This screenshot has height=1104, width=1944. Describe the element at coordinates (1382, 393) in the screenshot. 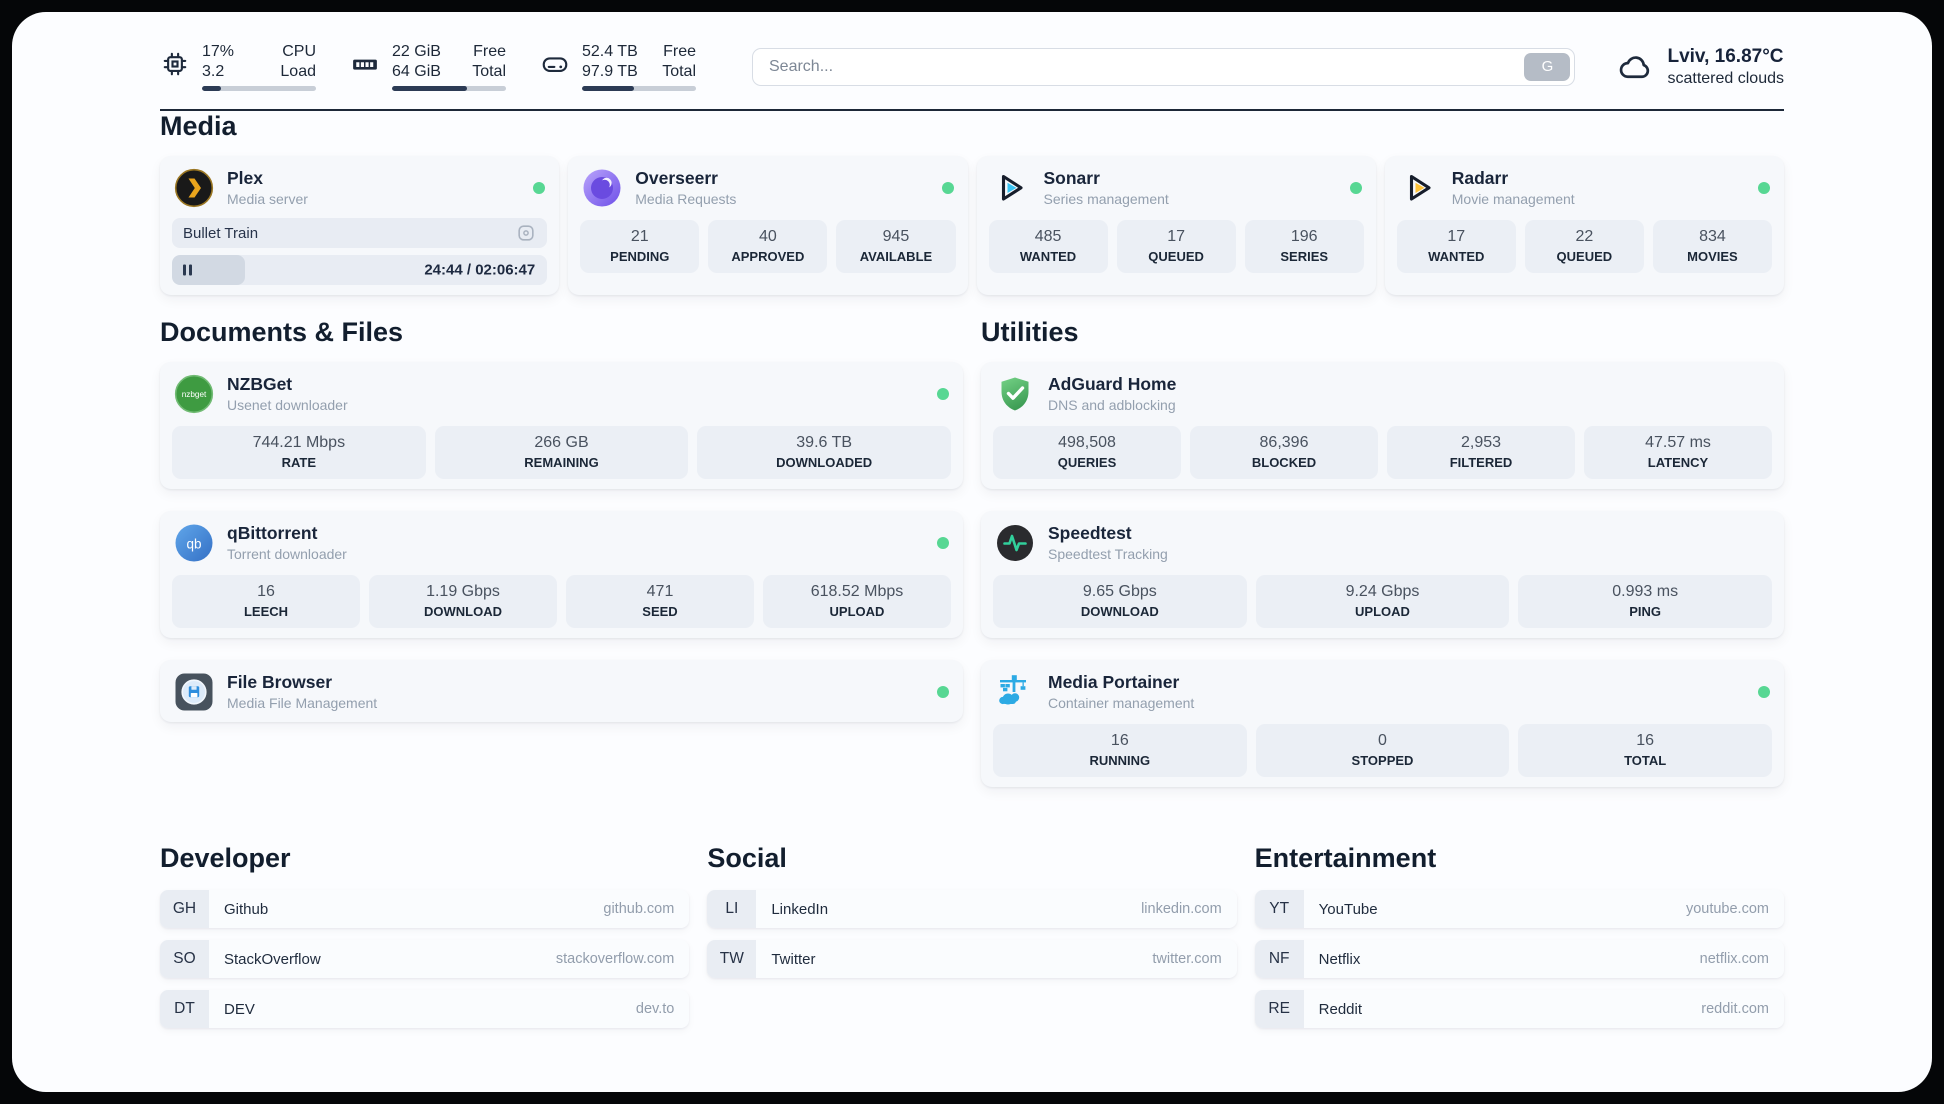

I see `adguard-card-head: AdGuard Home DNS and adblocking` at that location.